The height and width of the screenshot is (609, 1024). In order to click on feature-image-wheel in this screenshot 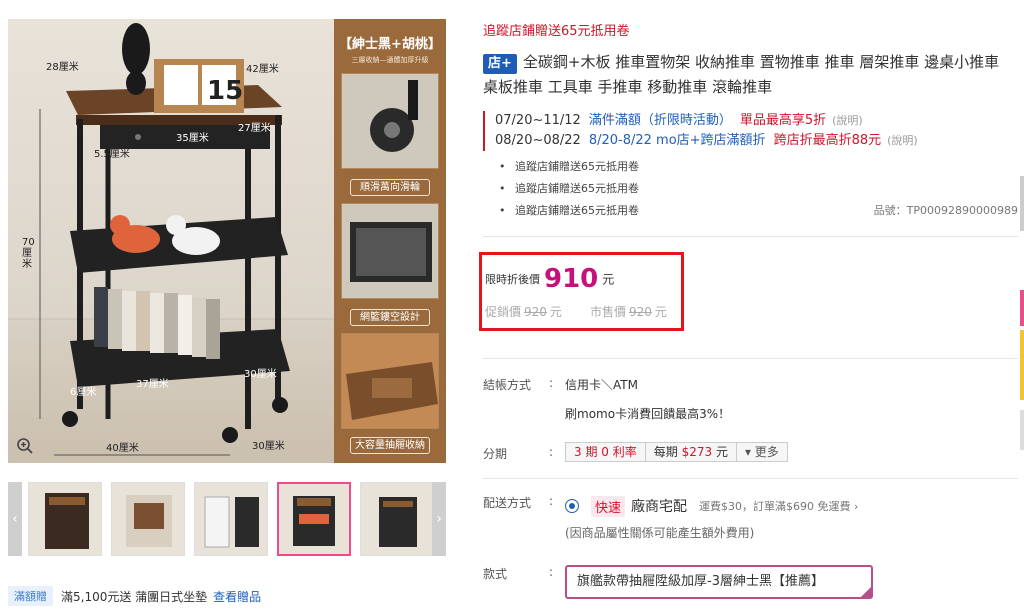, I will do `click(390, 121)`.